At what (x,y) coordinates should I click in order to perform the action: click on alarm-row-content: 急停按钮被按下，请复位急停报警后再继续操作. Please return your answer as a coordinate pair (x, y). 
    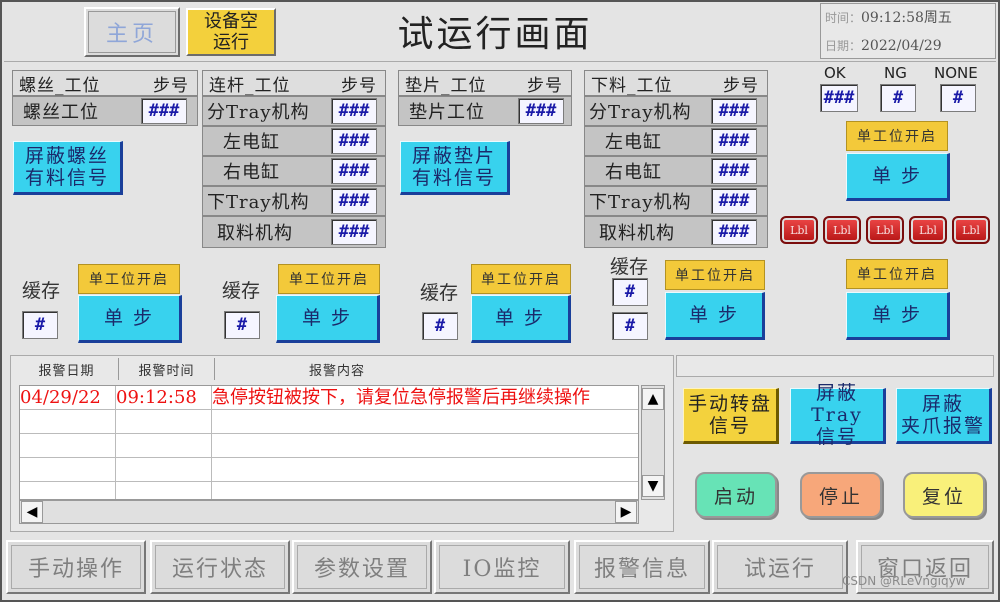
    Looking at the image, I should click on (401, 397).